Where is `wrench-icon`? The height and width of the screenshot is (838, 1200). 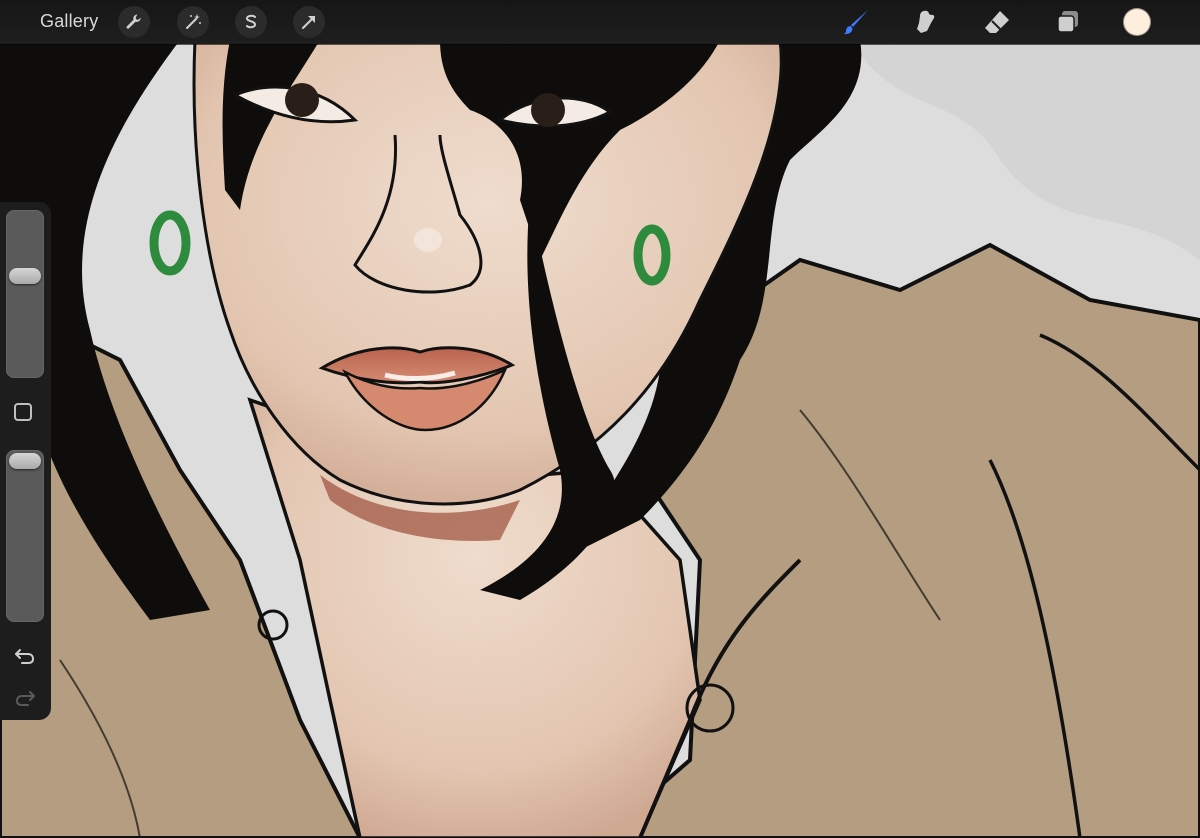
wrench-icon is located at coordinates (133, 21).